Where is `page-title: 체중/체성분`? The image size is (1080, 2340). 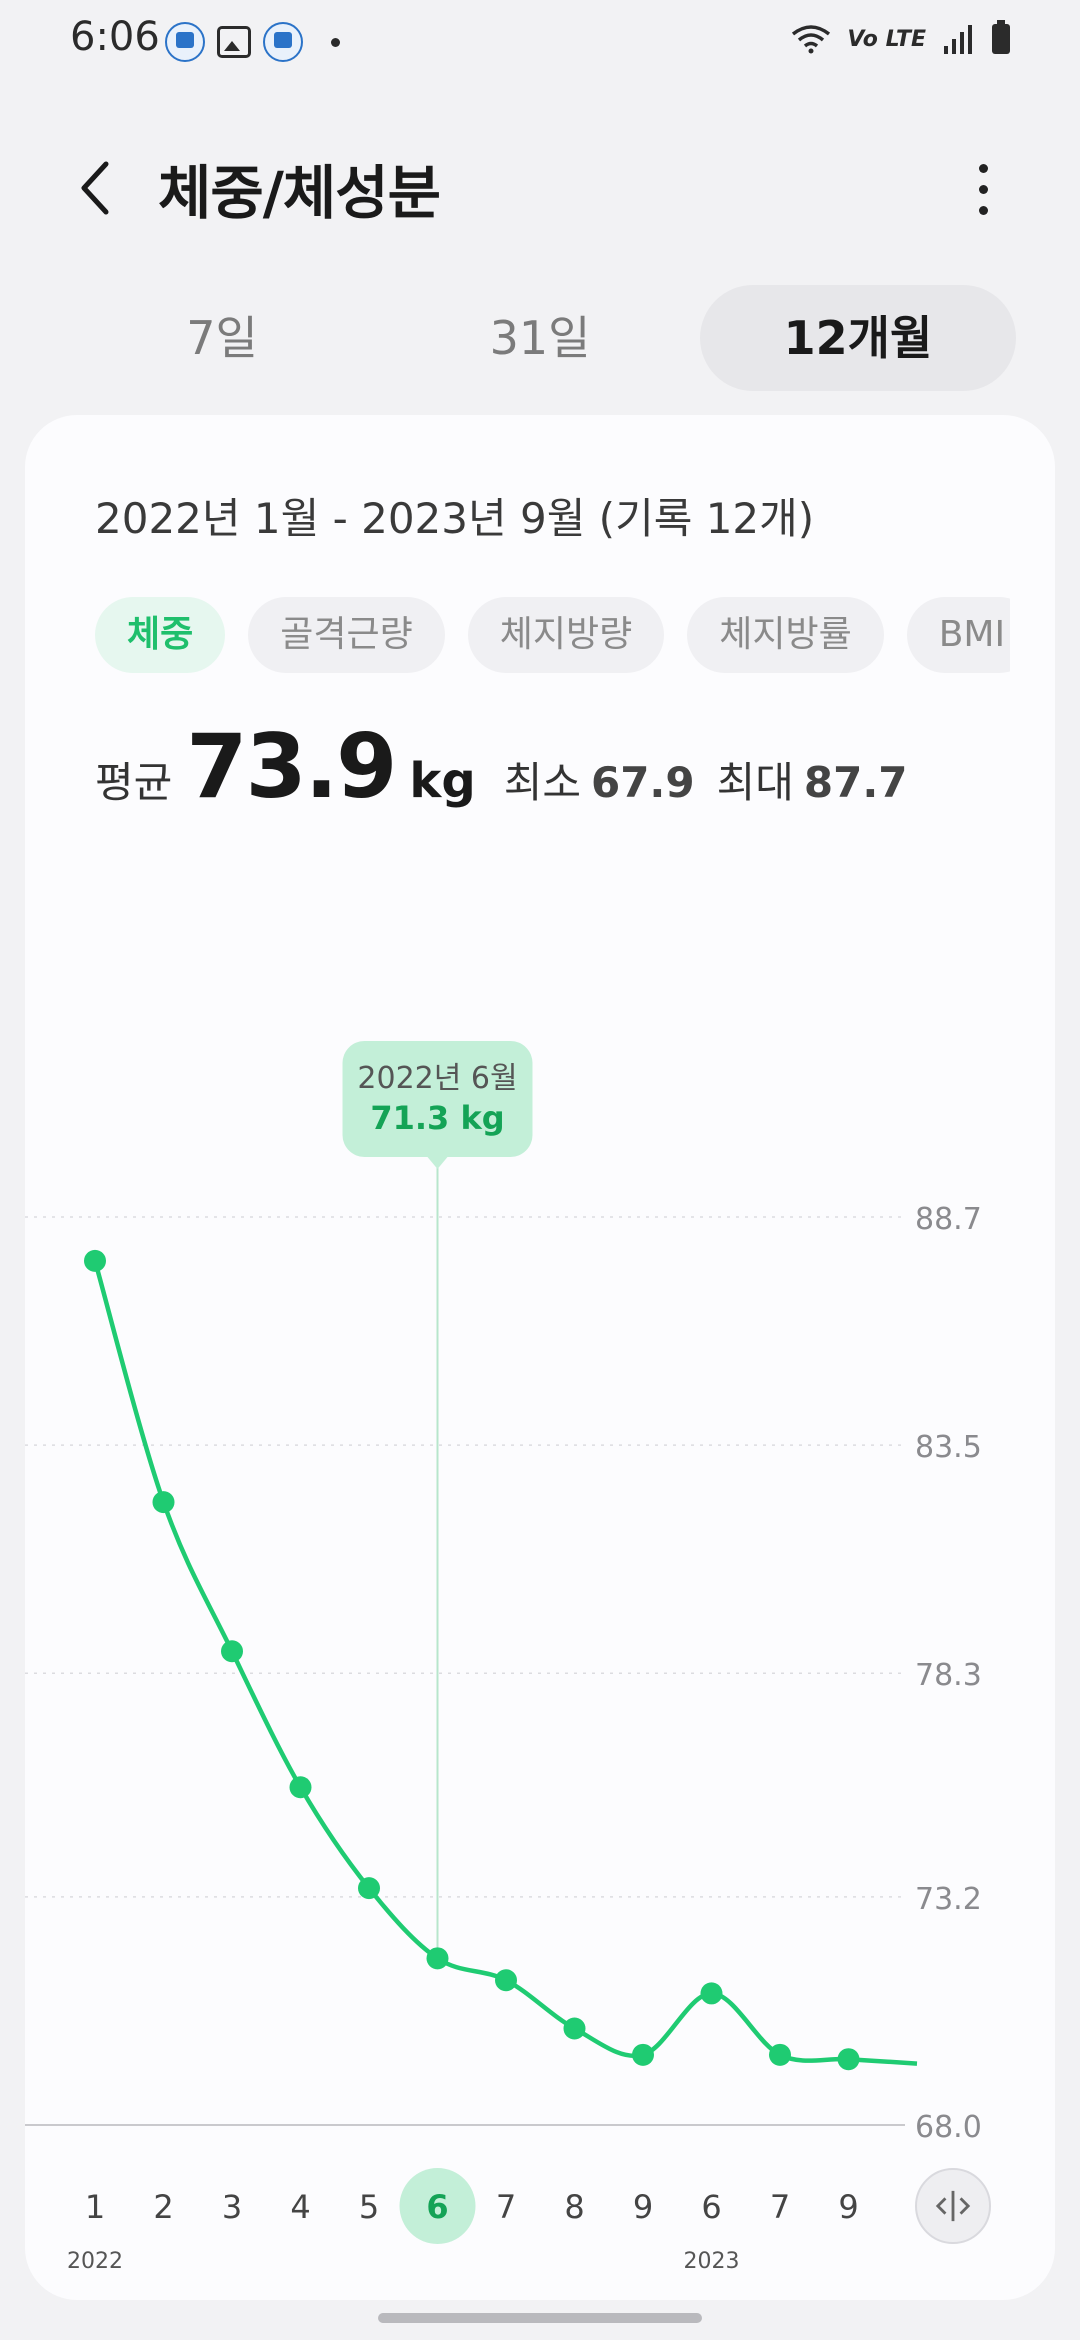
page-title: 체중/체성분 is located at coordinates (299, 193).